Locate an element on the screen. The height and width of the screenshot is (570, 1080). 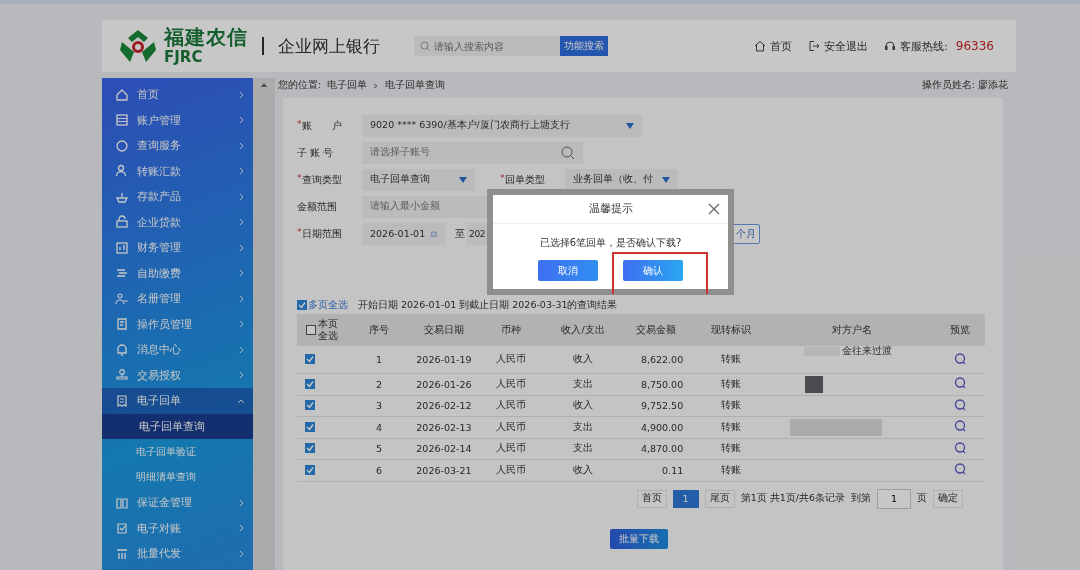
hotline-number: 96336 is located at coordinates (974, 46).